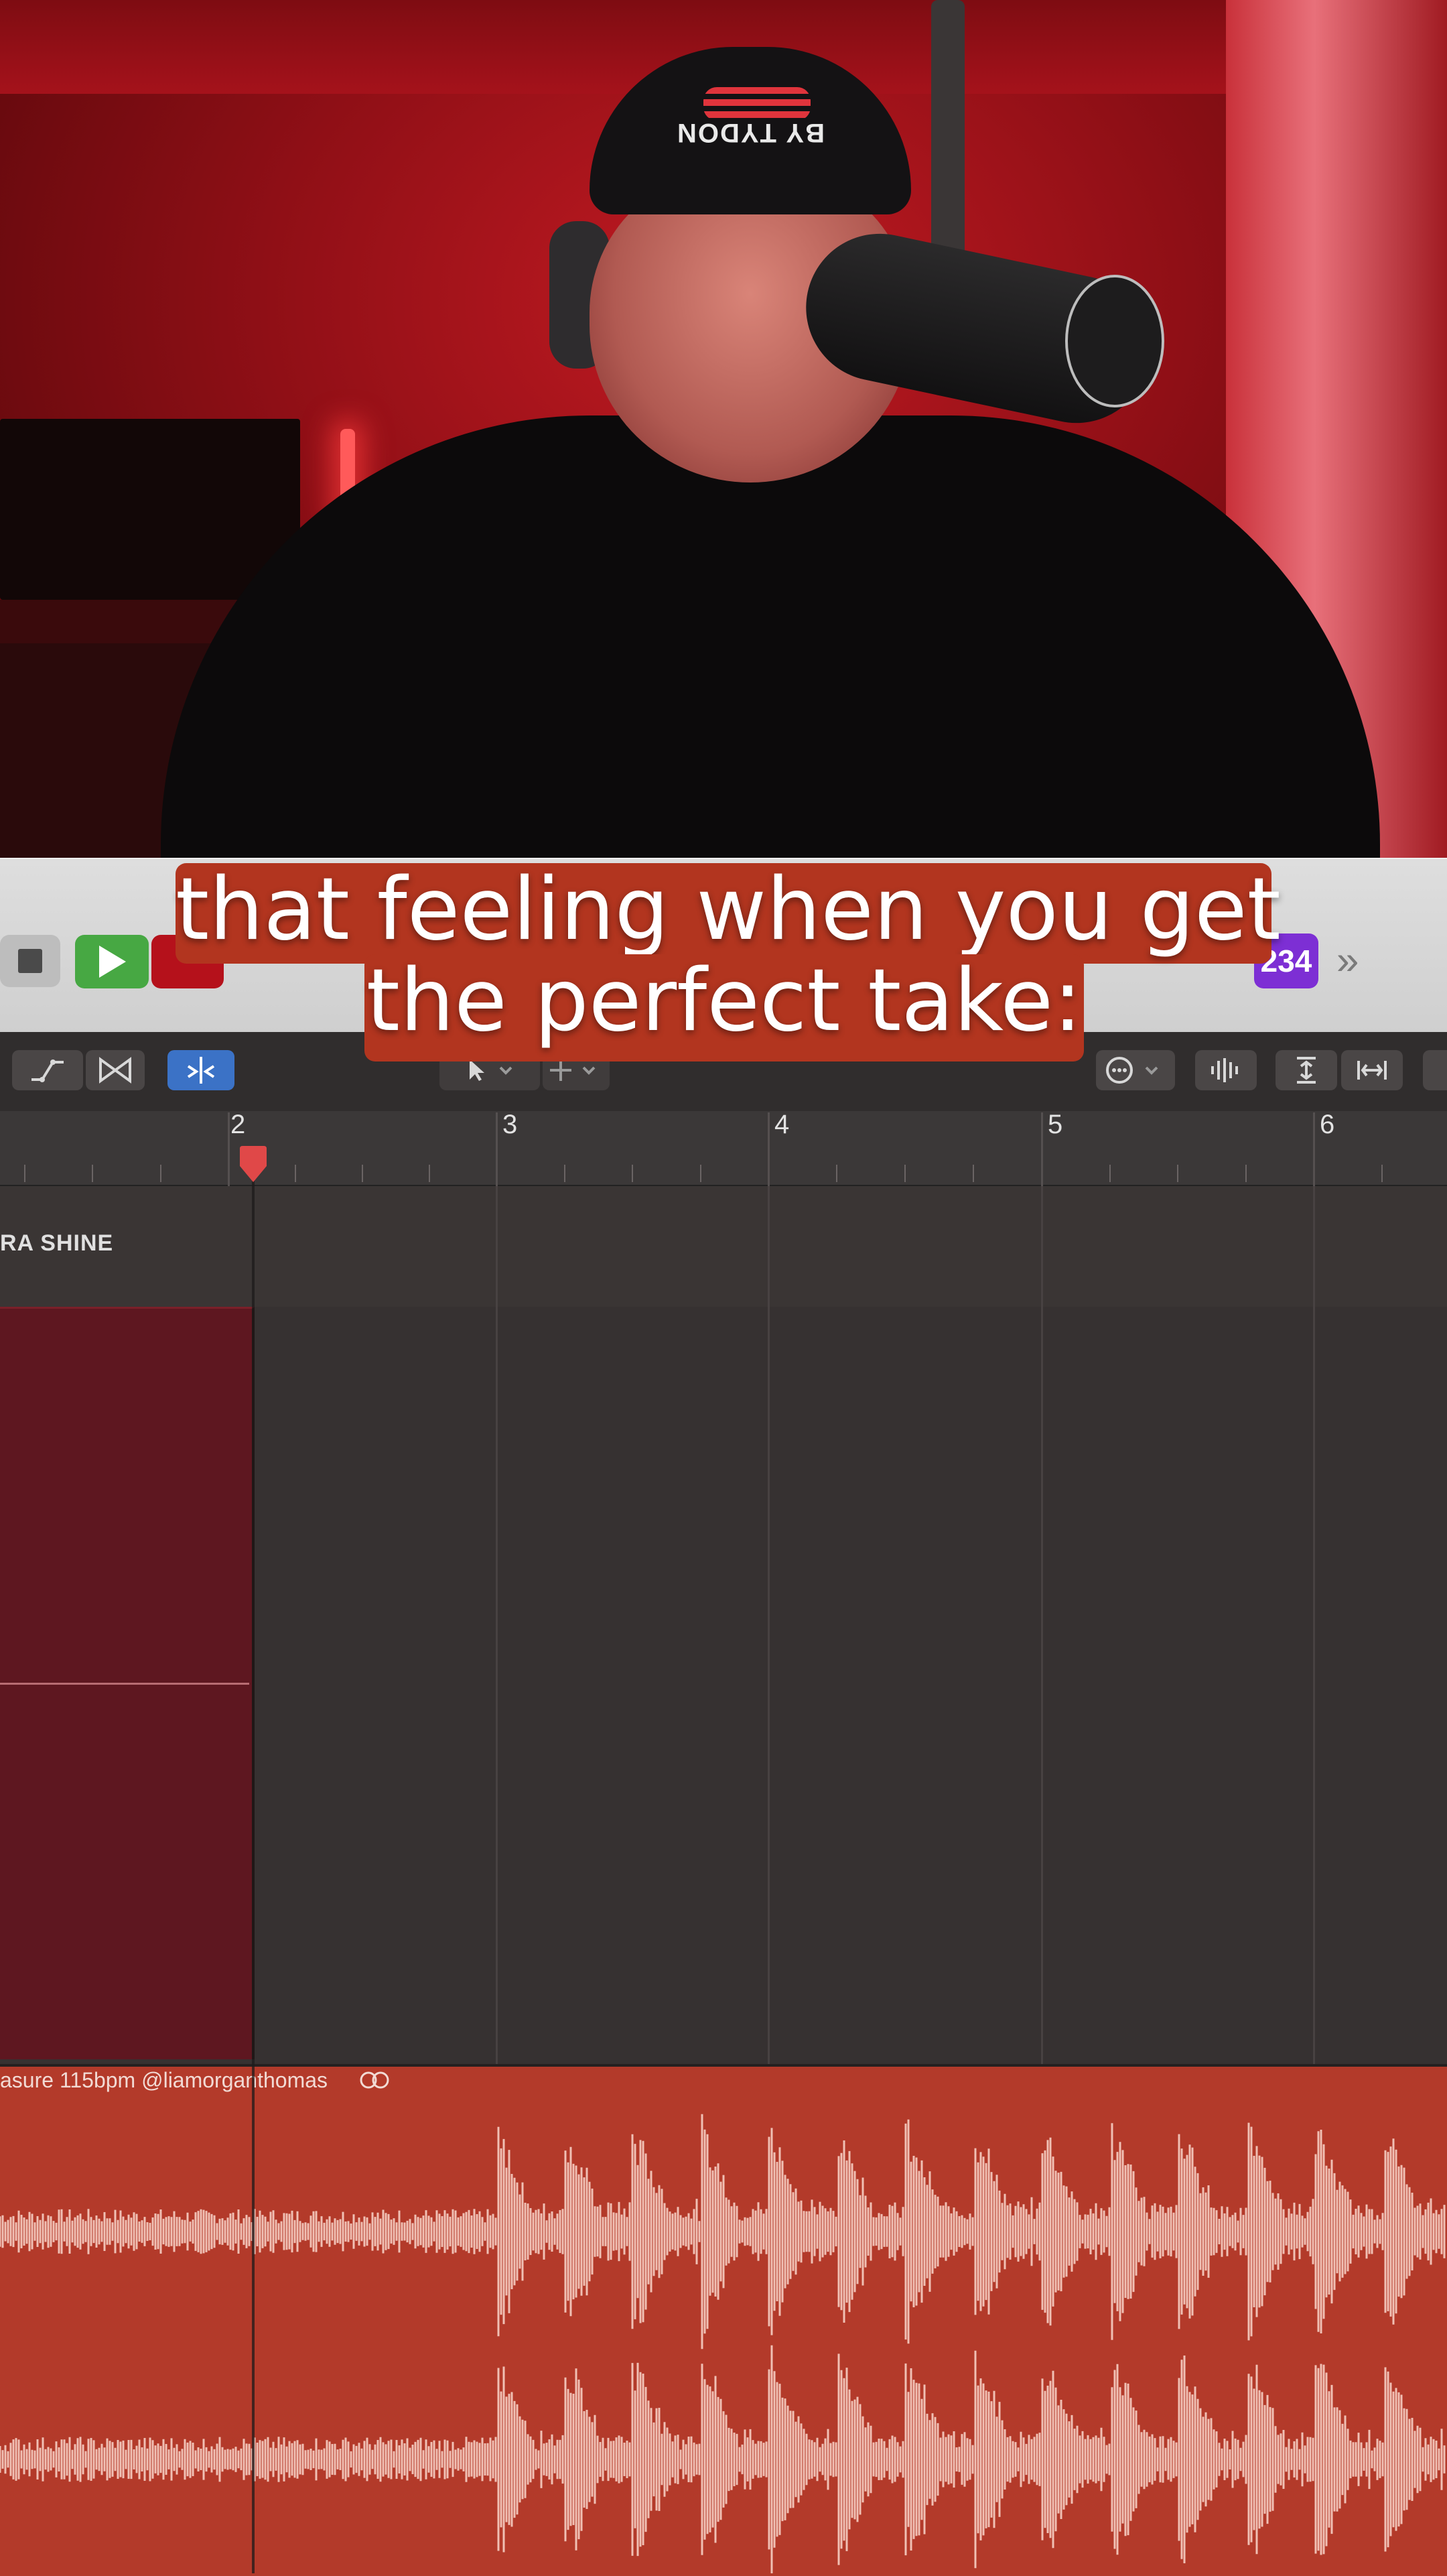 This screenshot has width=1447, height=2576. What do you see at coordinates (1114, 341) in the screenshot?
I see `microphone-cap` at bounding box center [1114, 341].